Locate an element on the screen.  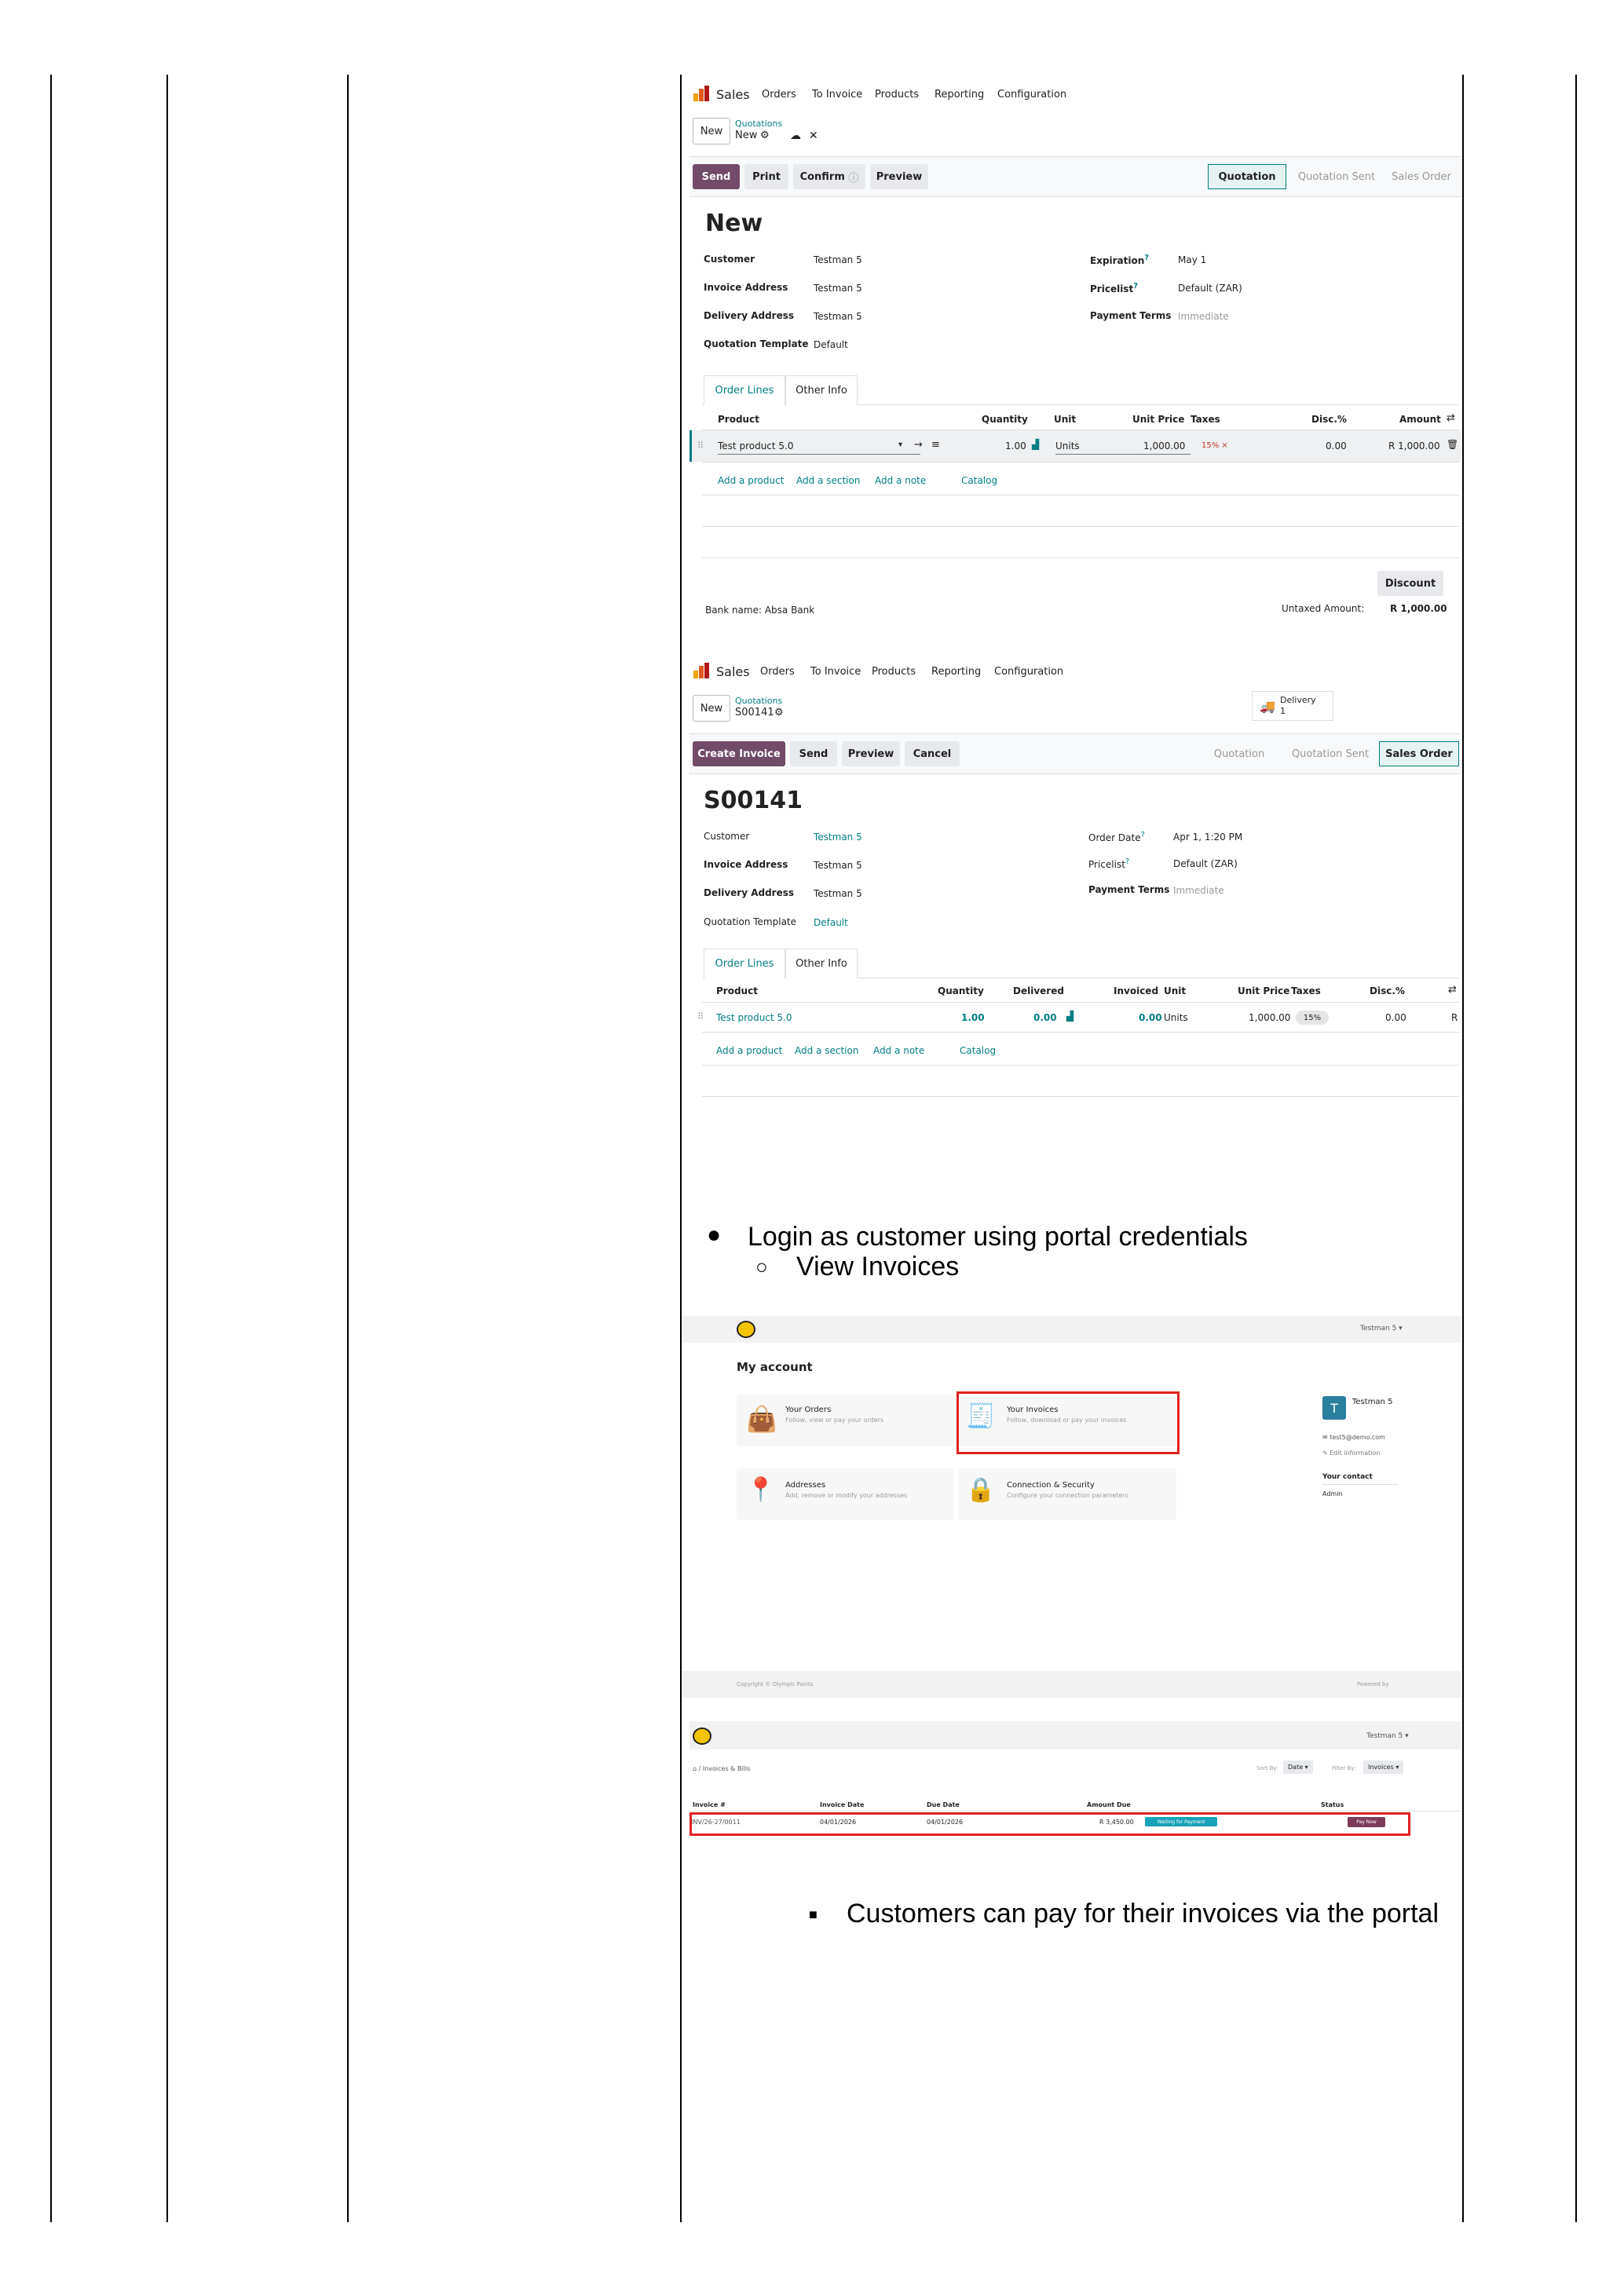
discard-icon: ✕ is located at coordinates (813, 136).